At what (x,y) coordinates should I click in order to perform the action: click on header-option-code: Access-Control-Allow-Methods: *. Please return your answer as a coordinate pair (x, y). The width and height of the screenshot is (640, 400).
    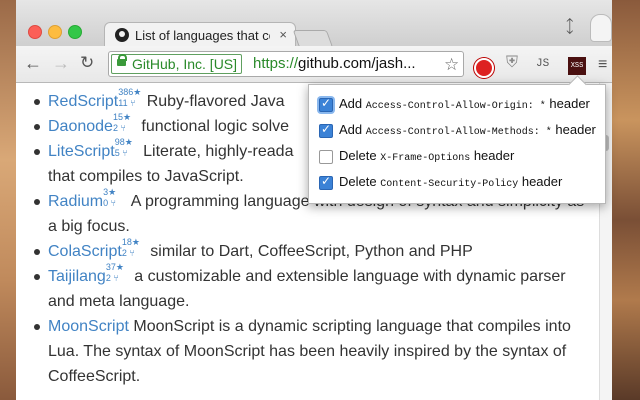
    Looking at the image, I should click on (458, 132).